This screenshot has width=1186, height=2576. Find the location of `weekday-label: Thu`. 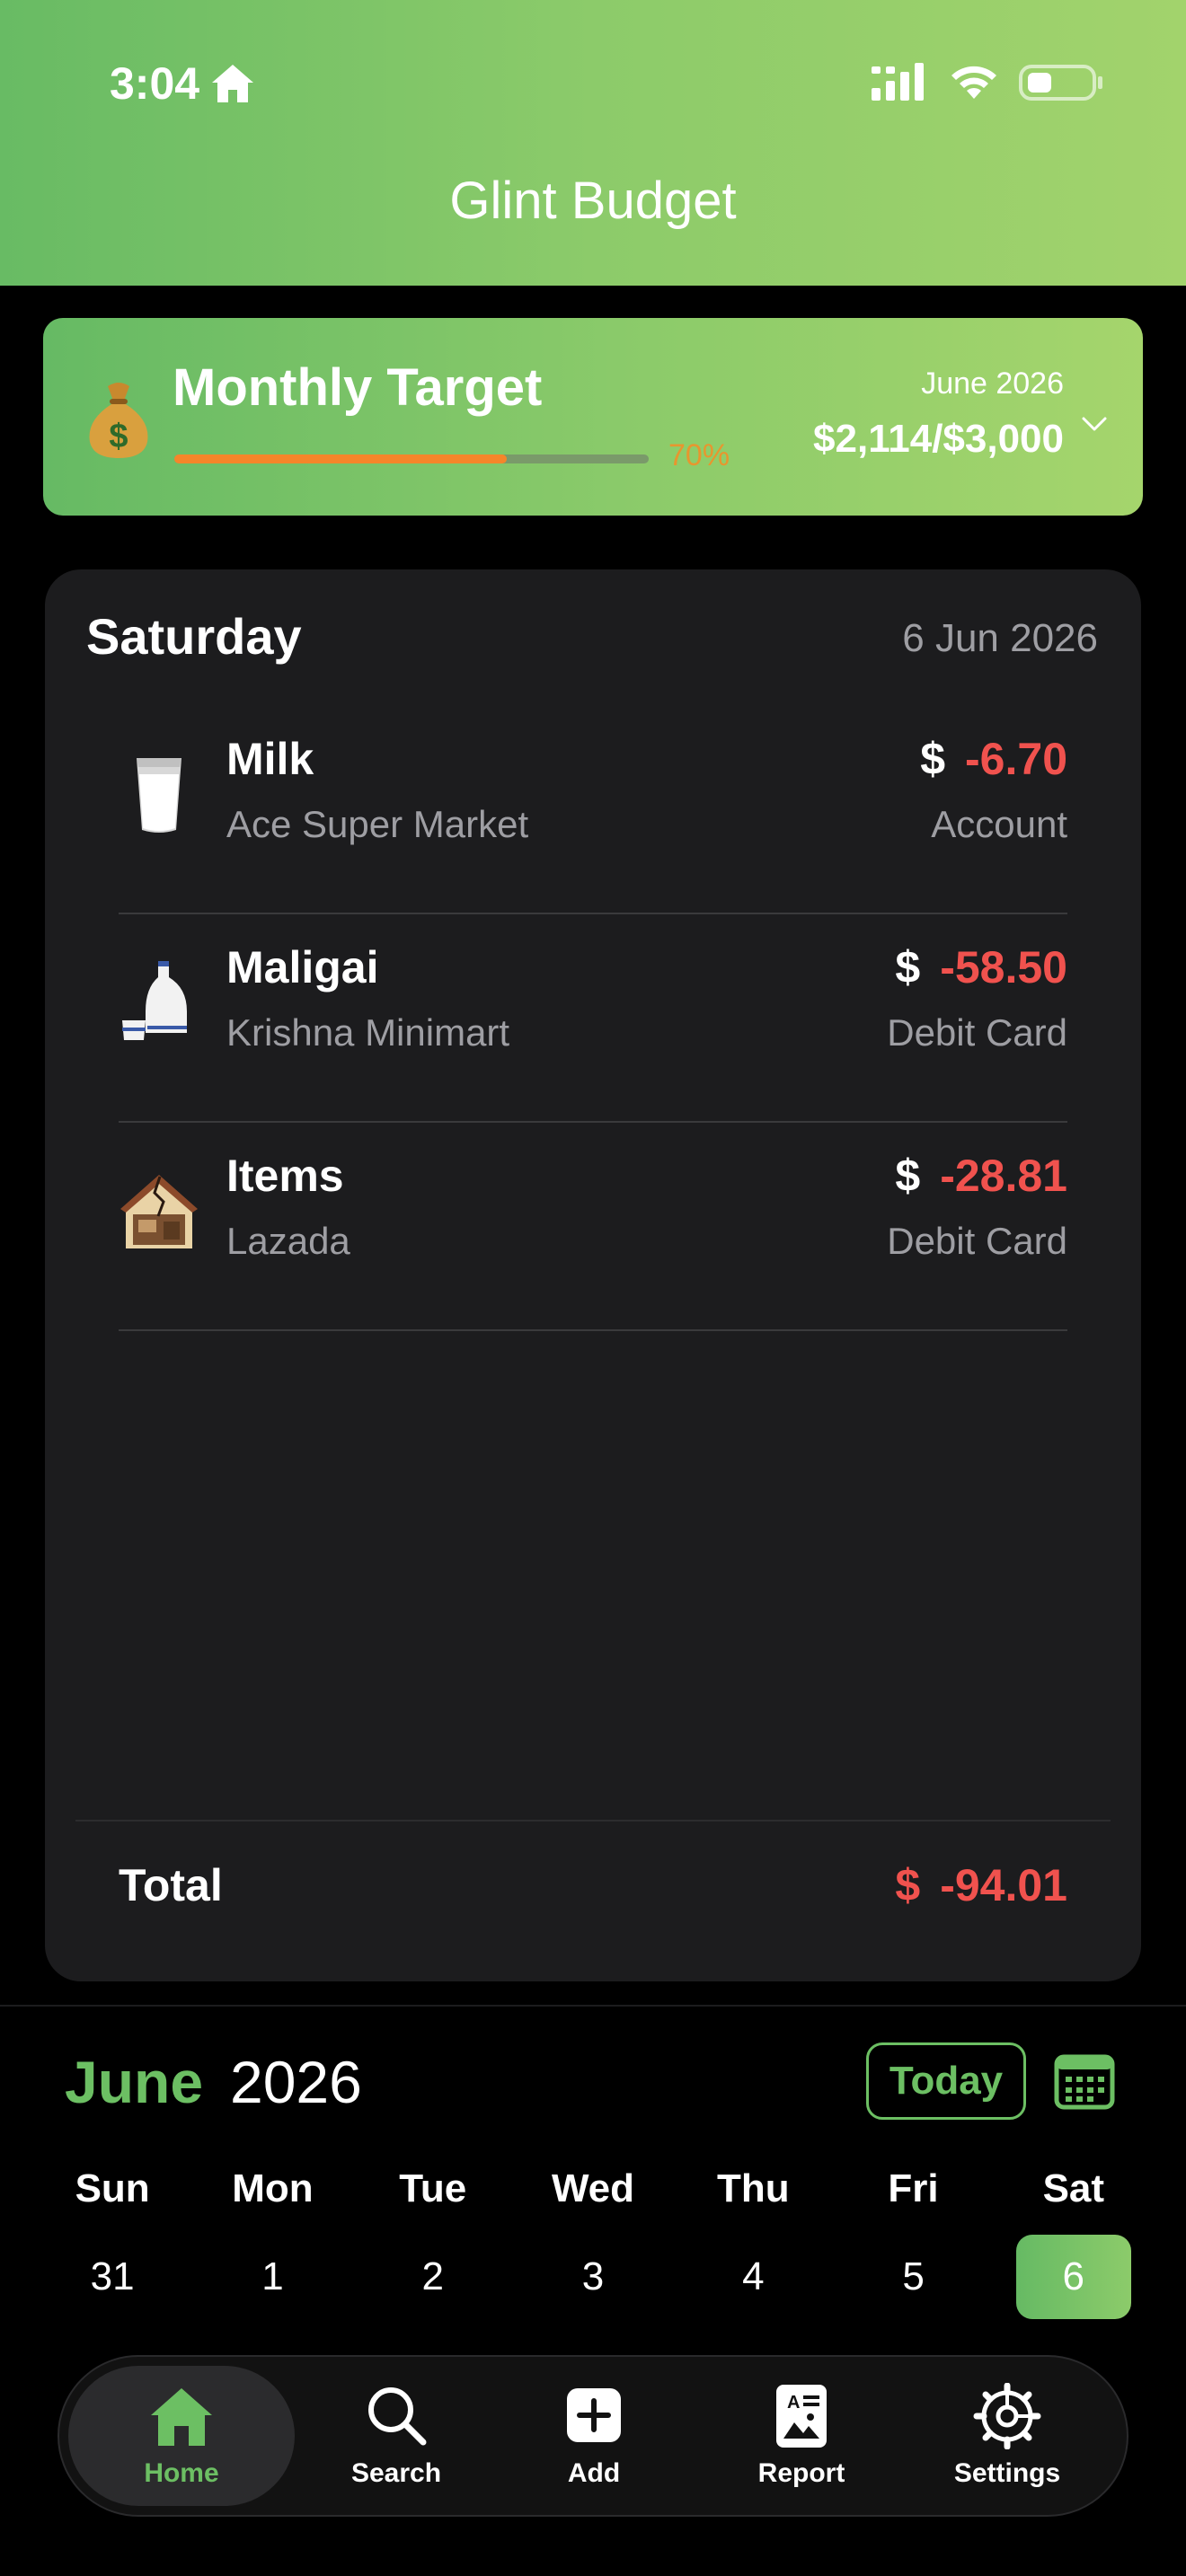

weekday-label: Thu is located at coordinates (753, 2188).